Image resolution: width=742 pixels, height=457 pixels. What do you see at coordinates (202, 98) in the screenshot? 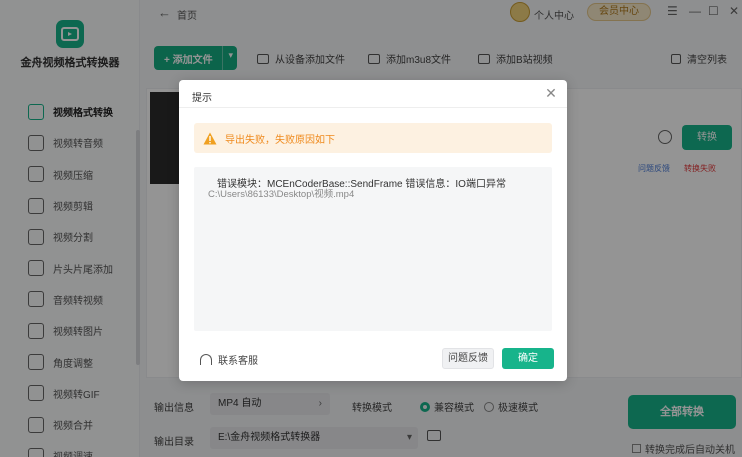
I see `dialog-title: 提示` at bounding box center [202, 98].